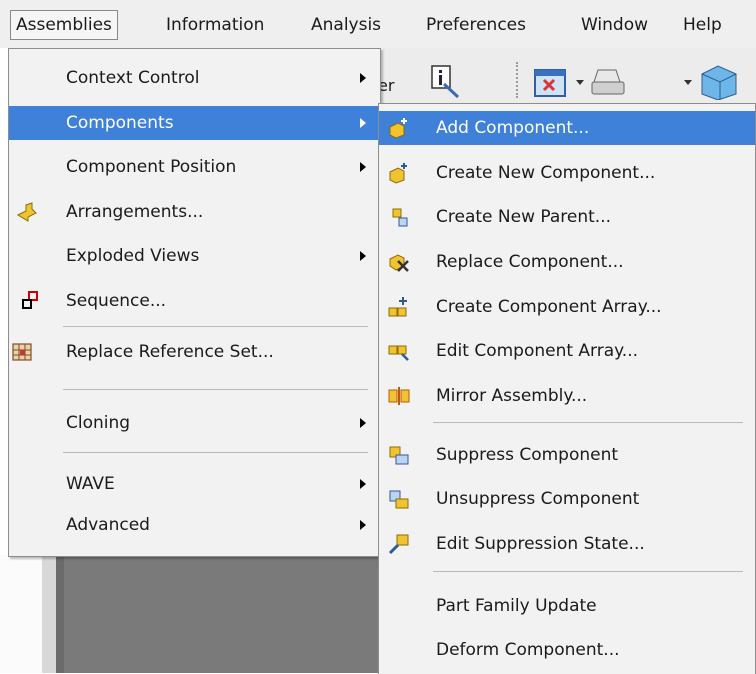 The image size is (756, 674). I want to click on menu-item-label: Cloning, so click(98, 423).